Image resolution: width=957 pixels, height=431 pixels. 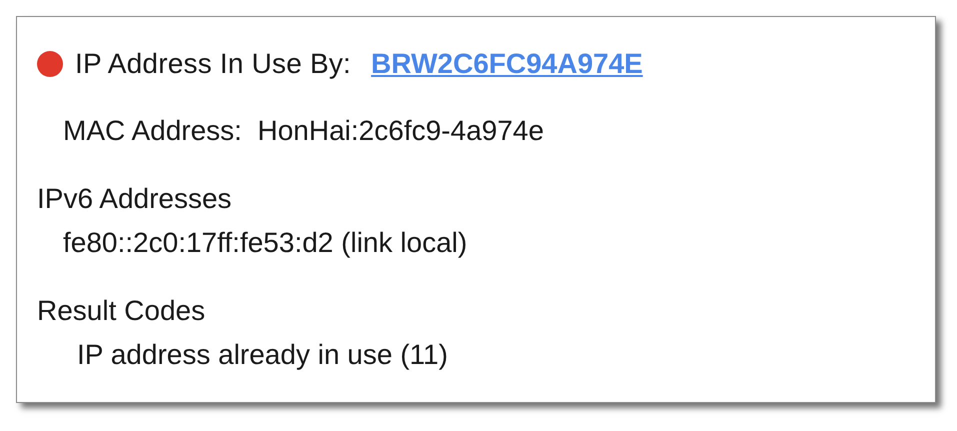 What do you see at coordinates (121, 311) in the screenshot?
I see `section-heading: Result Codes` at bounding box center [121, 311].